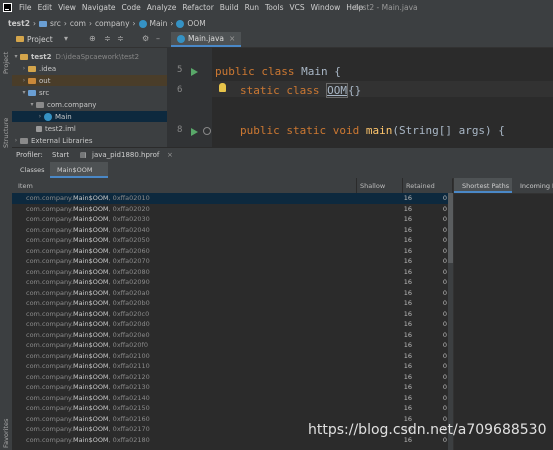  I want to click on table-row: com.company.Main$OOM, 0xffa02140 16 0, so click(232, 398).